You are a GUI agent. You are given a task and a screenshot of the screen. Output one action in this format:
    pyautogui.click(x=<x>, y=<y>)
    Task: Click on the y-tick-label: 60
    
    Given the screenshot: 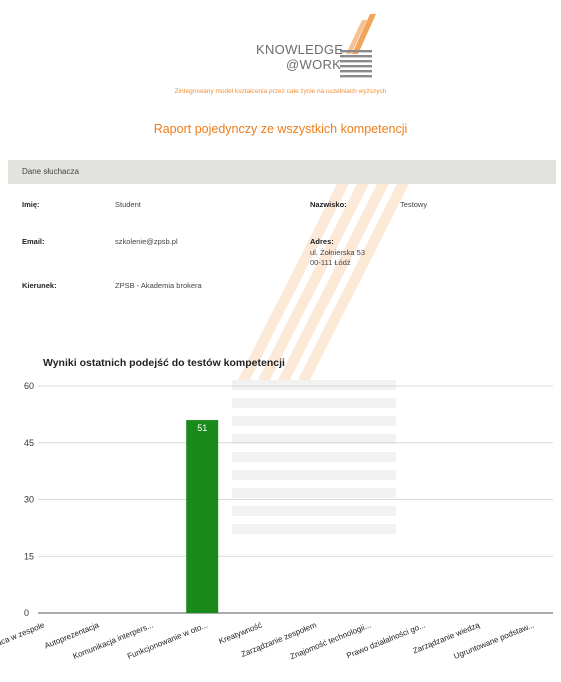 What is the action you would take?
    pyautogui.click(x=29, y=386)
    